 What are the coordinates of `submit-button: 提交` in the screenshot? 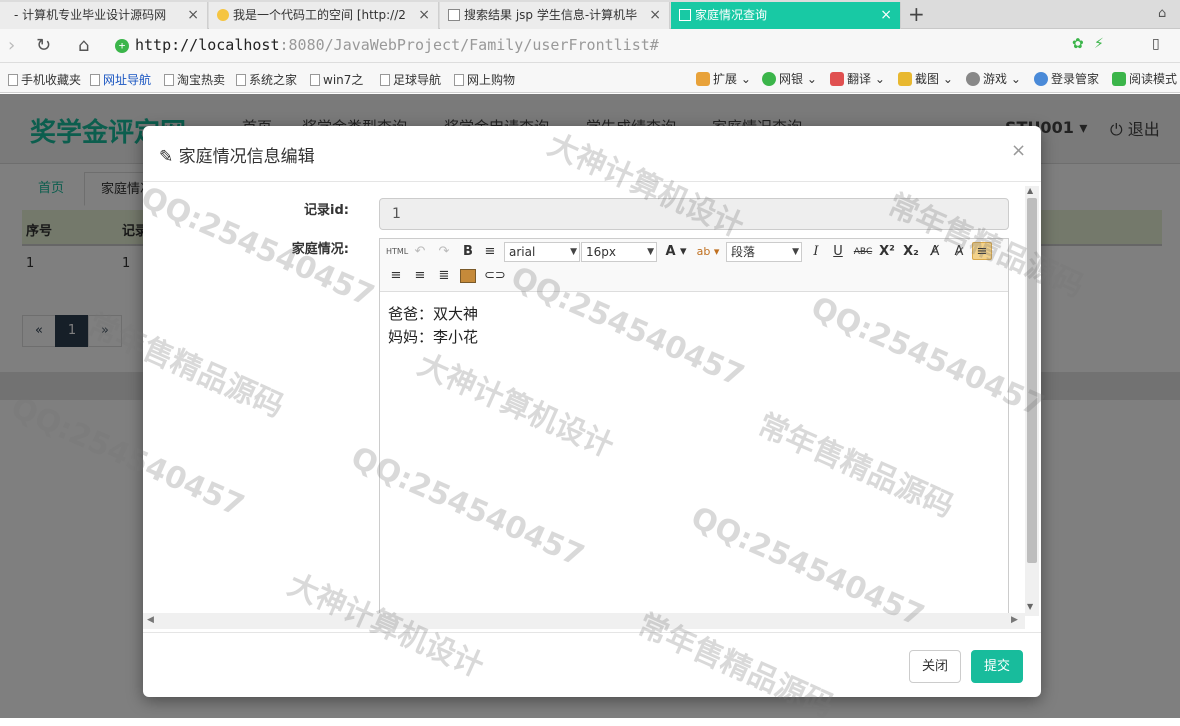 It's located at (997, 666).